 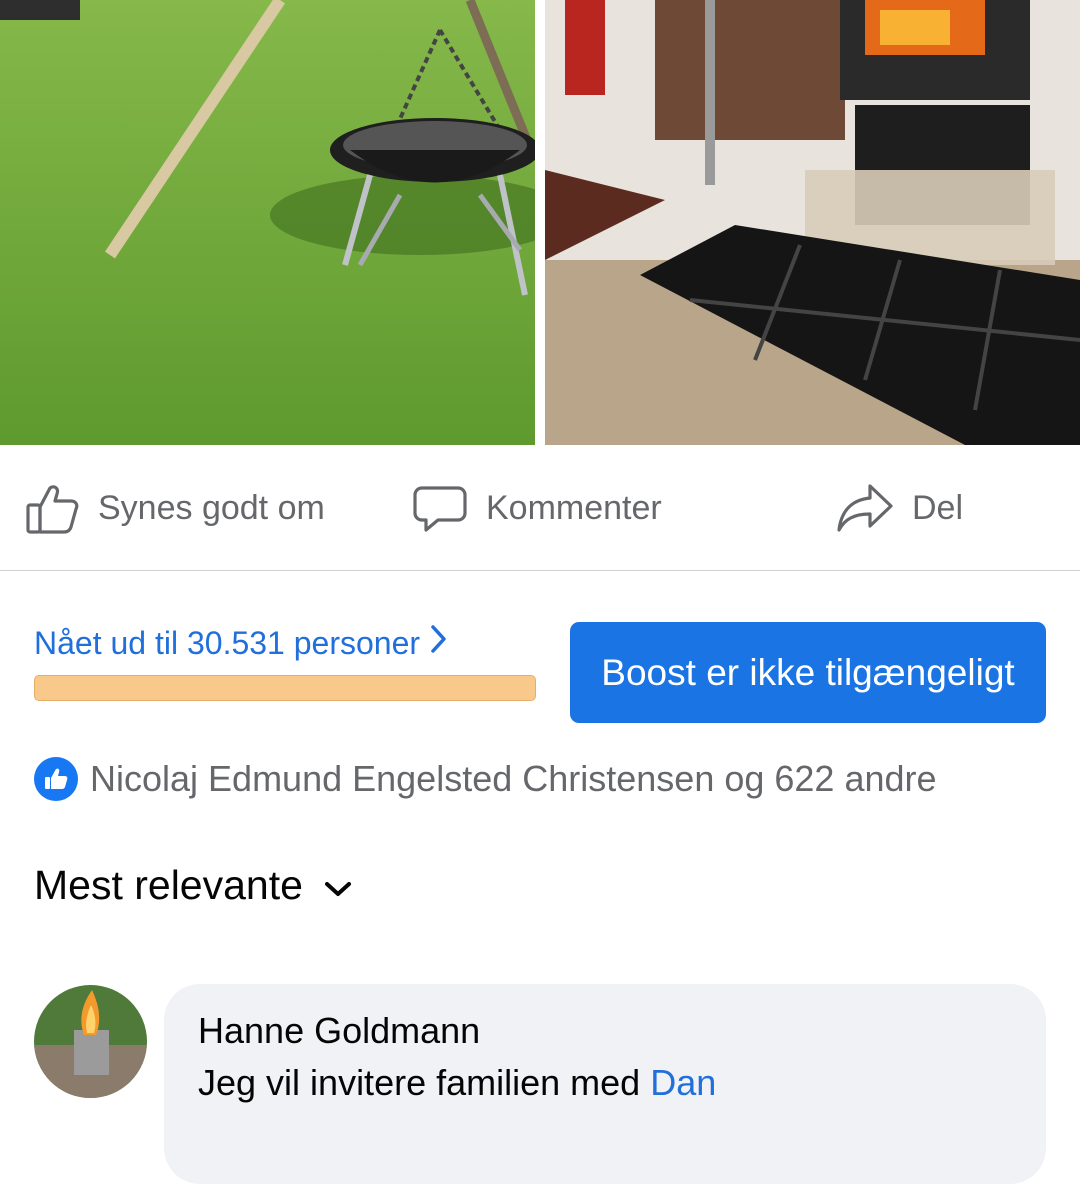 I want to click on like-label: Synes godt om, so click(x=211, y=507).